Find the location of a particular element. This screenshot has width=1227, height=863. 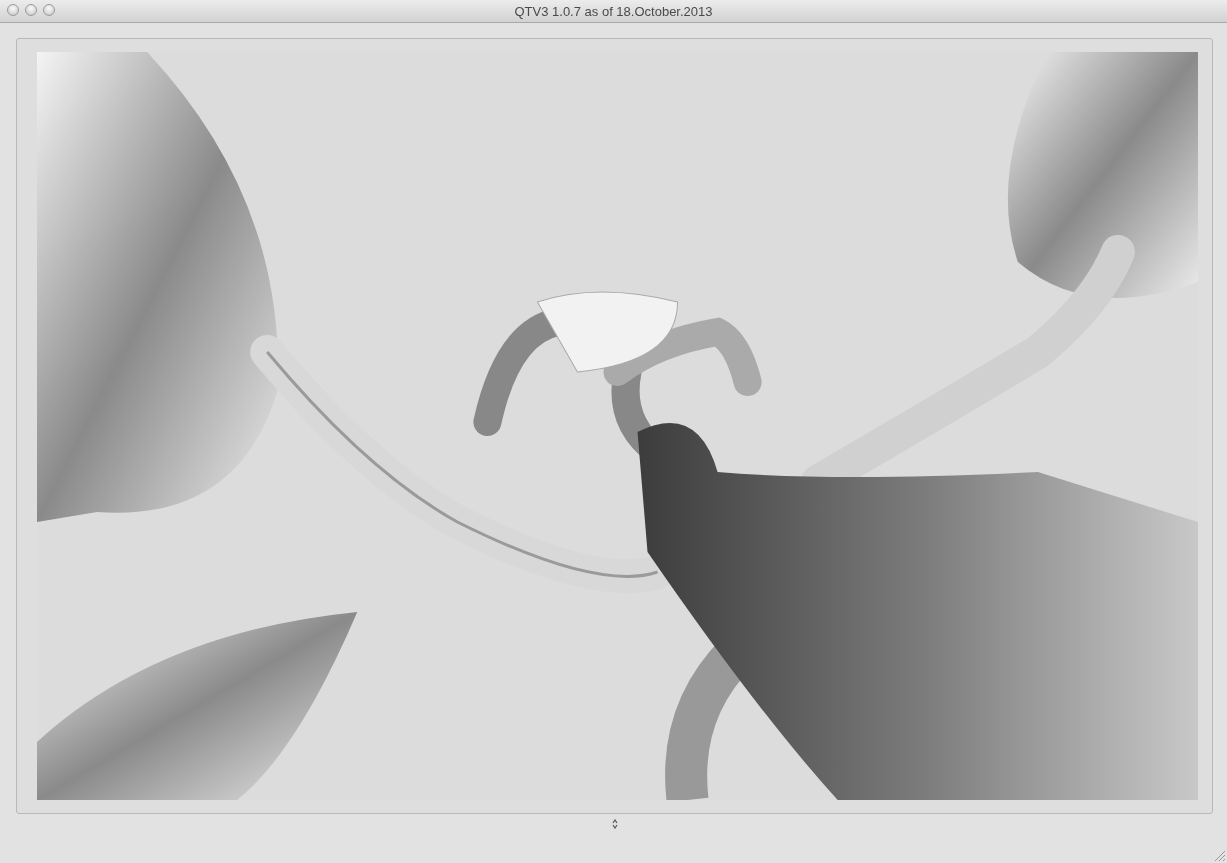

splitter-handle is located at coordinates (614, 824).